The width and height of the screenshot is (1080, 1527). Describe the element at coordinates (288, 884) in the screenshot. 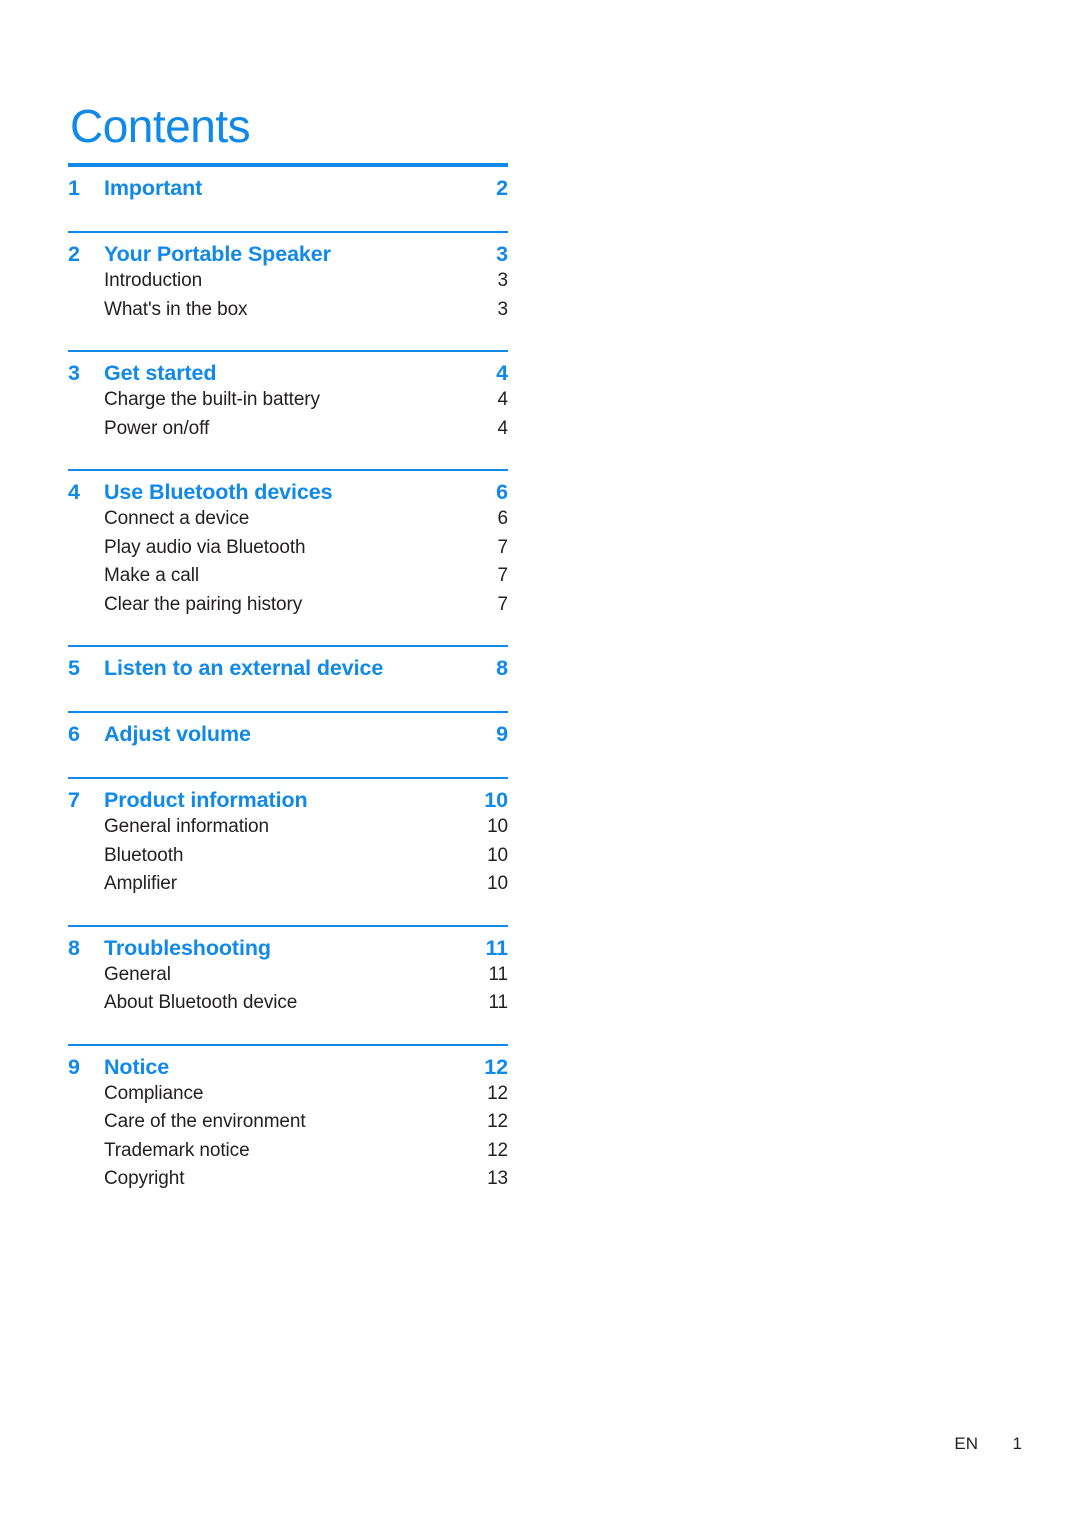

I see `toc-subentry: Amplifier 10` at that location.